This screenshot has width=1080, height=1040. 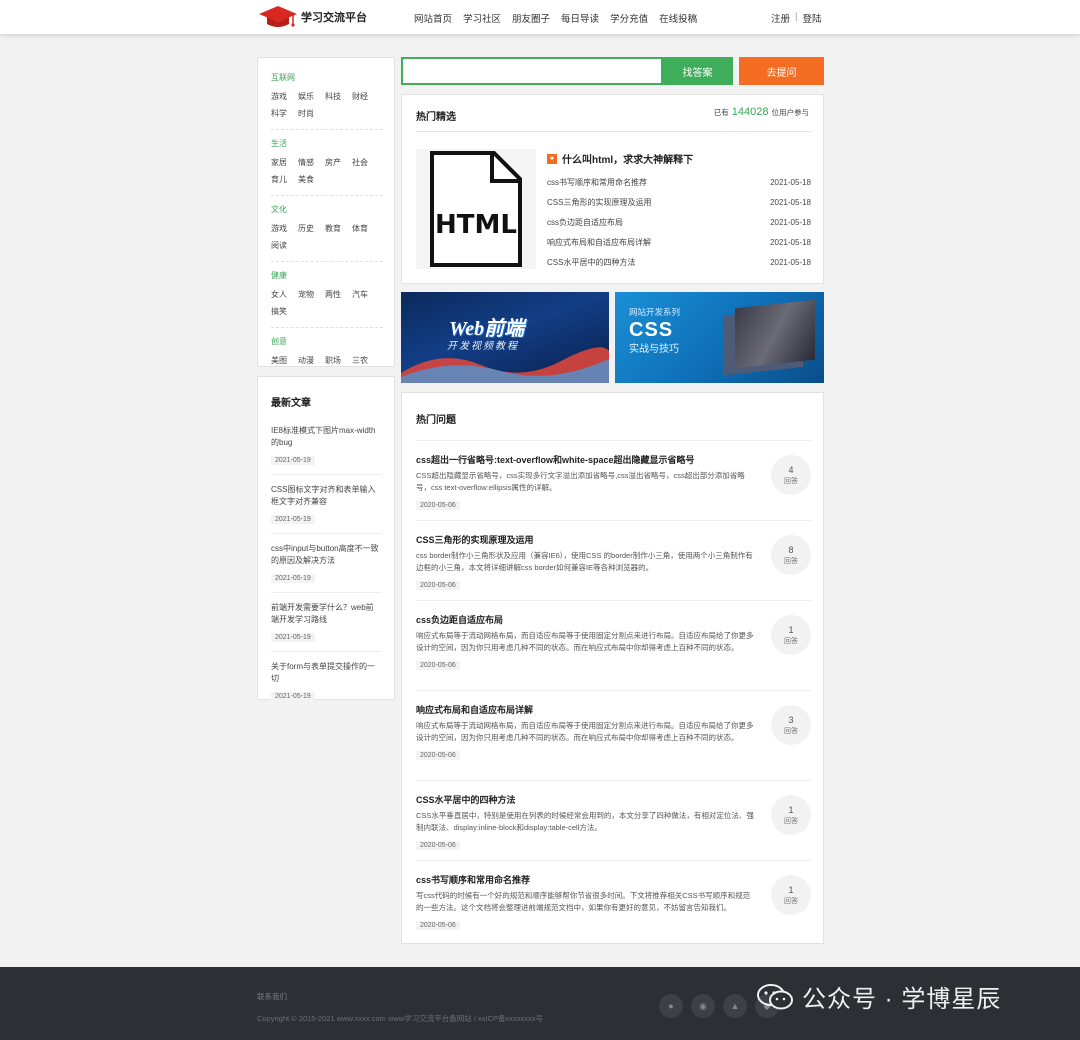 What do you see at coordinates (338, 228) in the screenshot?
I see `category-item: 教育` at bounding box center [338, 228].